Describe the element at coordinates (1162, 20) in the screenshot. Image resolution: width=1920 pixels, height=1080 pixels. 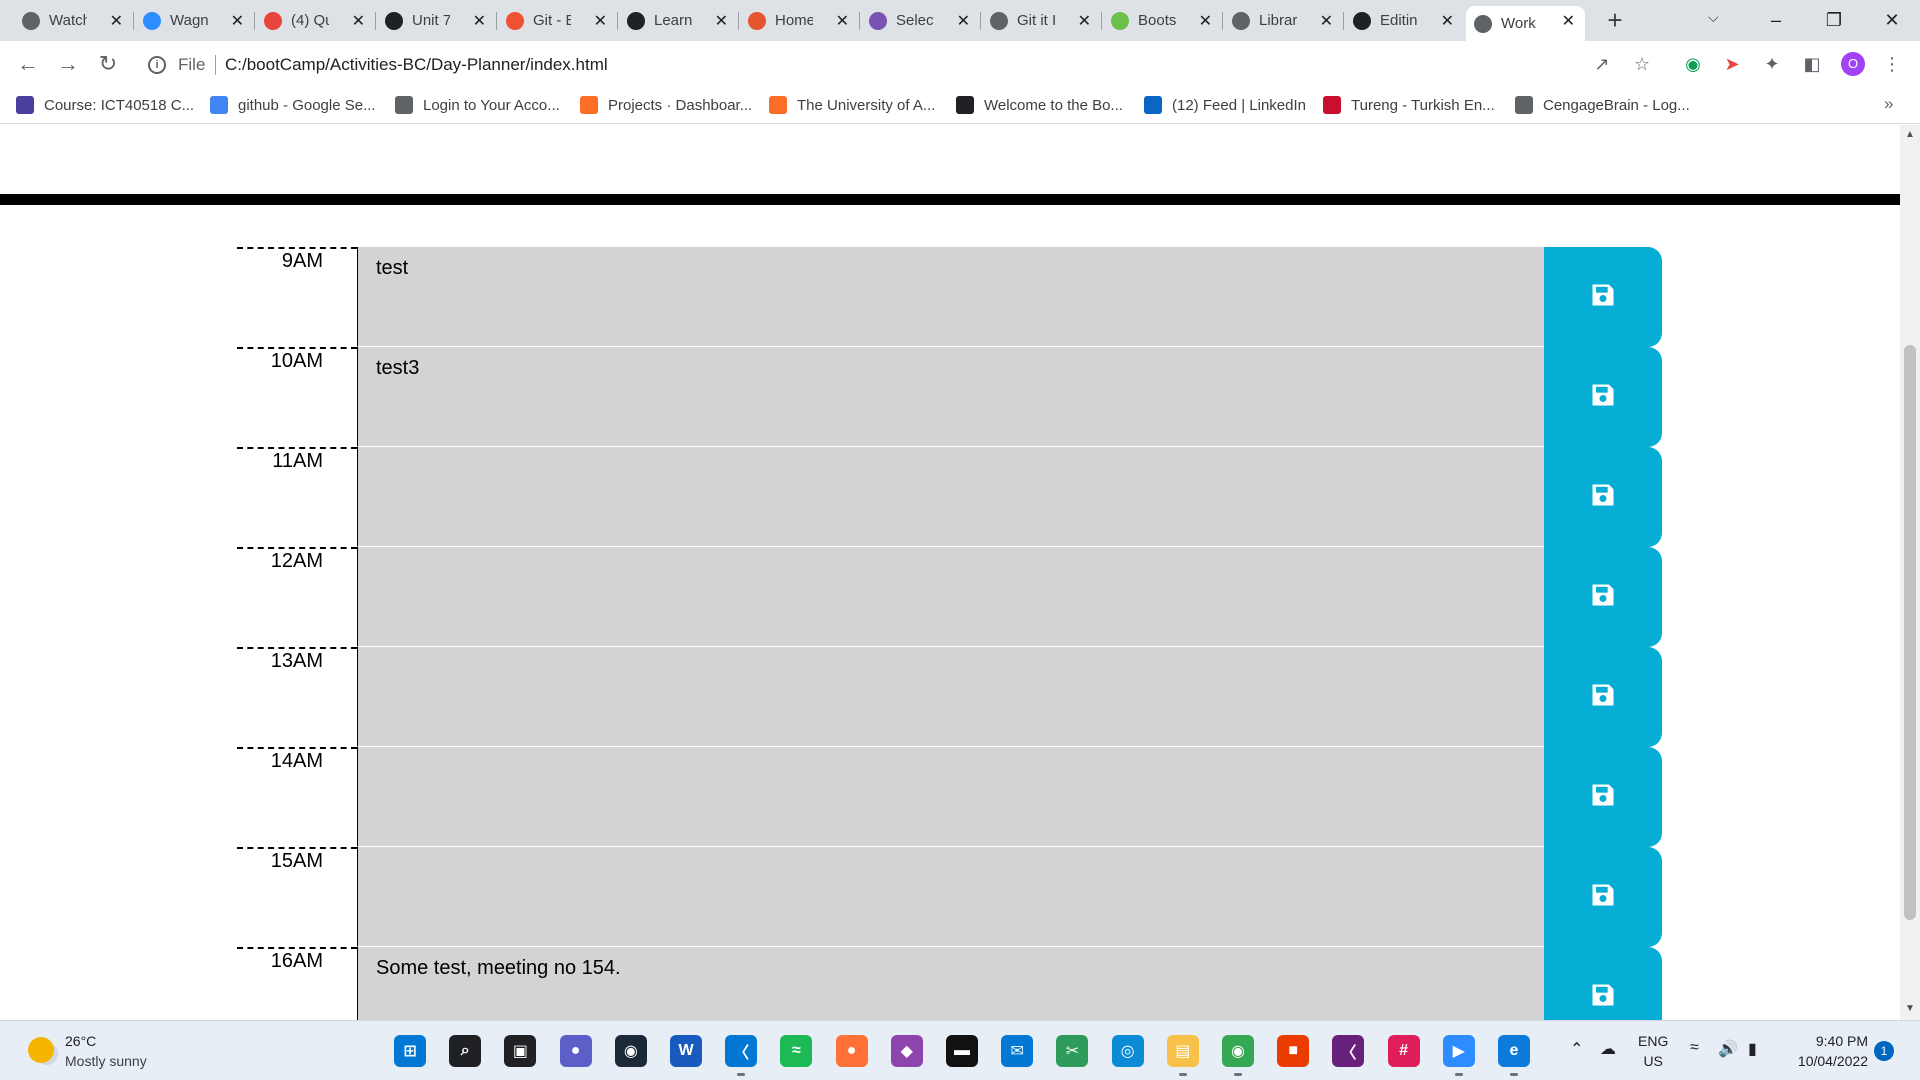
I see `browser-tab: Boots ✕` at that location.